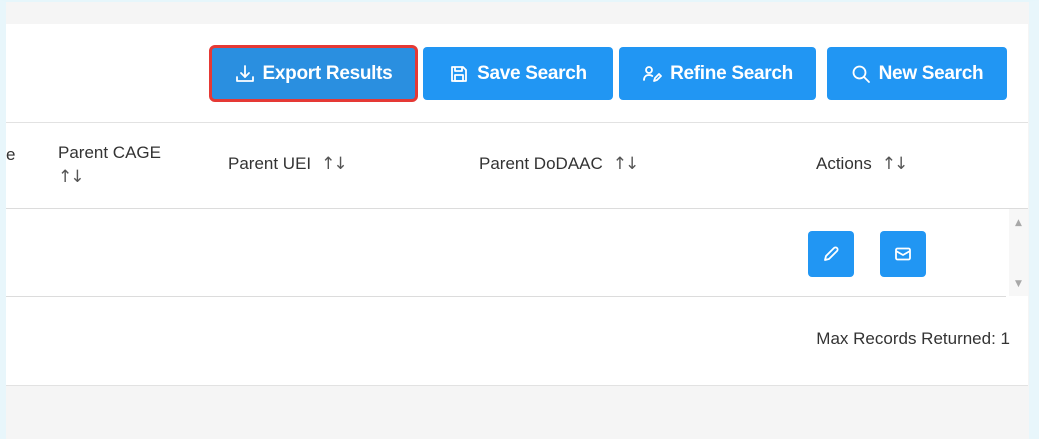  Describe the element at coordinates (1018, 284) in the screenshot. I see `scroll-down-arrow-icon: ▼` at that location.